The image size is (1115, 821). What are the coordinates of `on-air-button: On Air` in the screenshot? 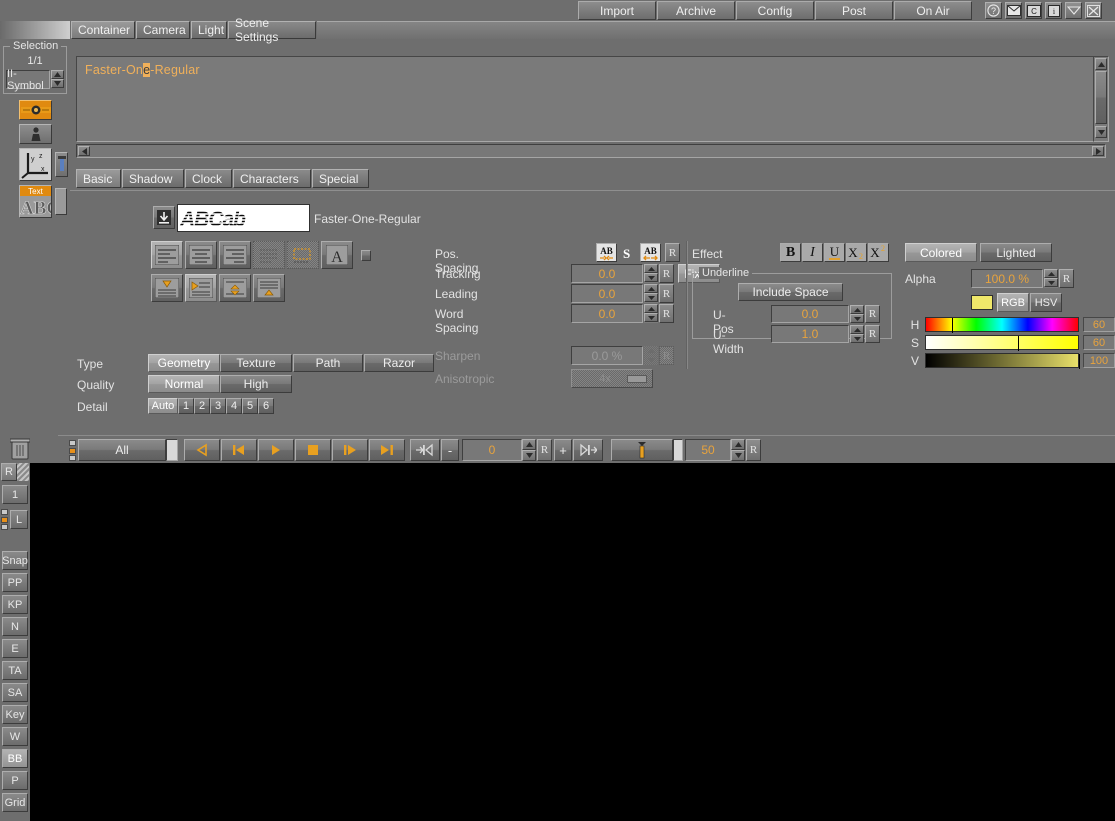 It's located at (933, 10).